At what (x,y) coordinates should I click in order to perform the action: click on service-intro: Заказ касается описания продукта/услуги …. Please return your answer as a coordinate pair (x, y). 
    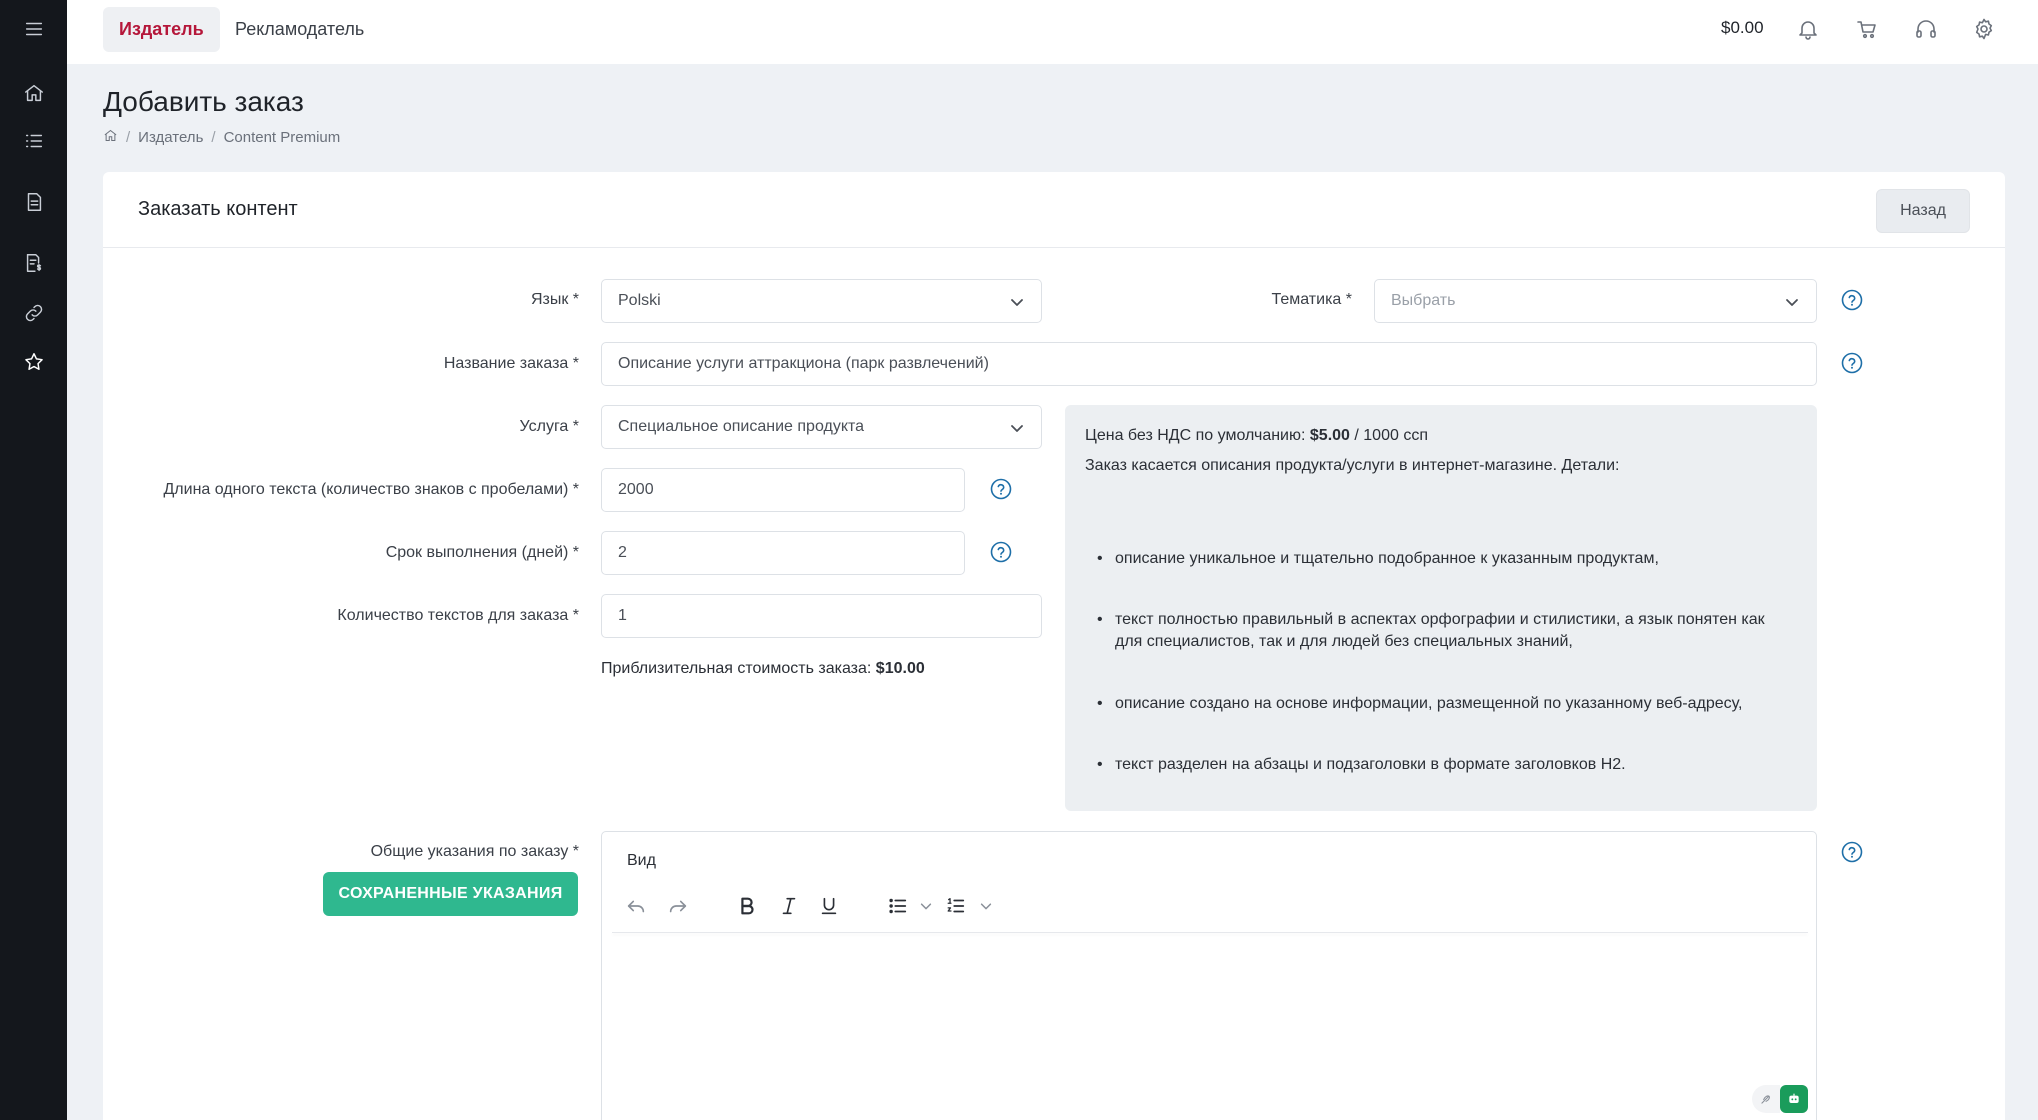
    Looking at the image, I should click on (1352, 465).